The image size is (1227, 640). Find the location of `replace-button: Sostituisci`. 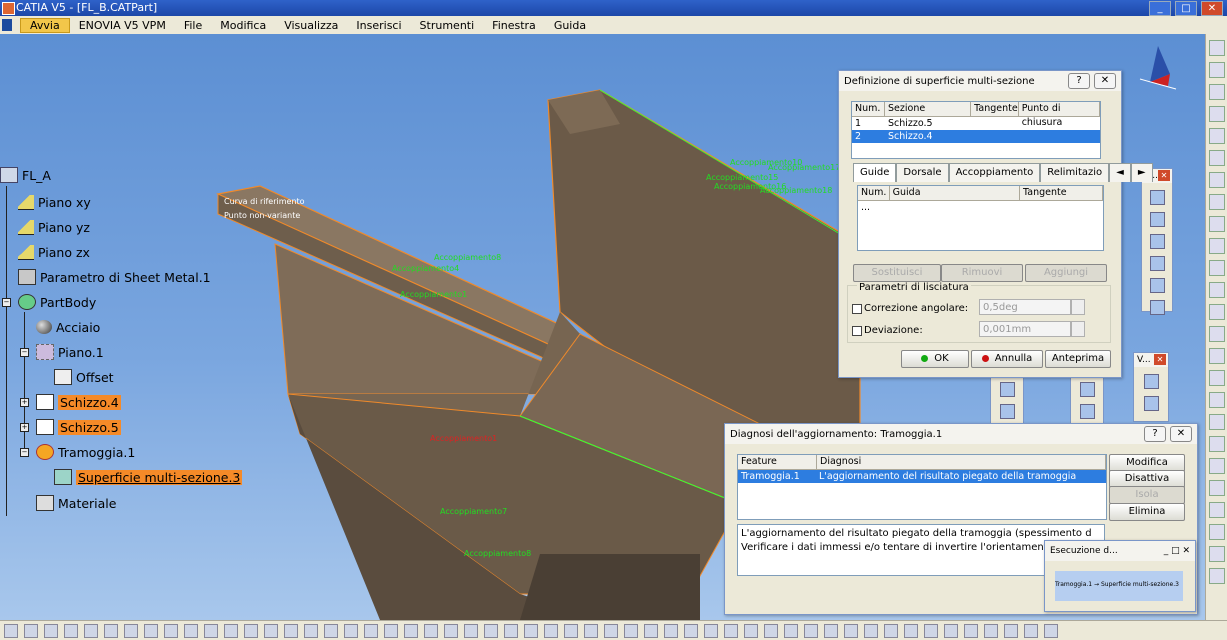

replace-button: Sostituisci is located at coordinates (897, 273).